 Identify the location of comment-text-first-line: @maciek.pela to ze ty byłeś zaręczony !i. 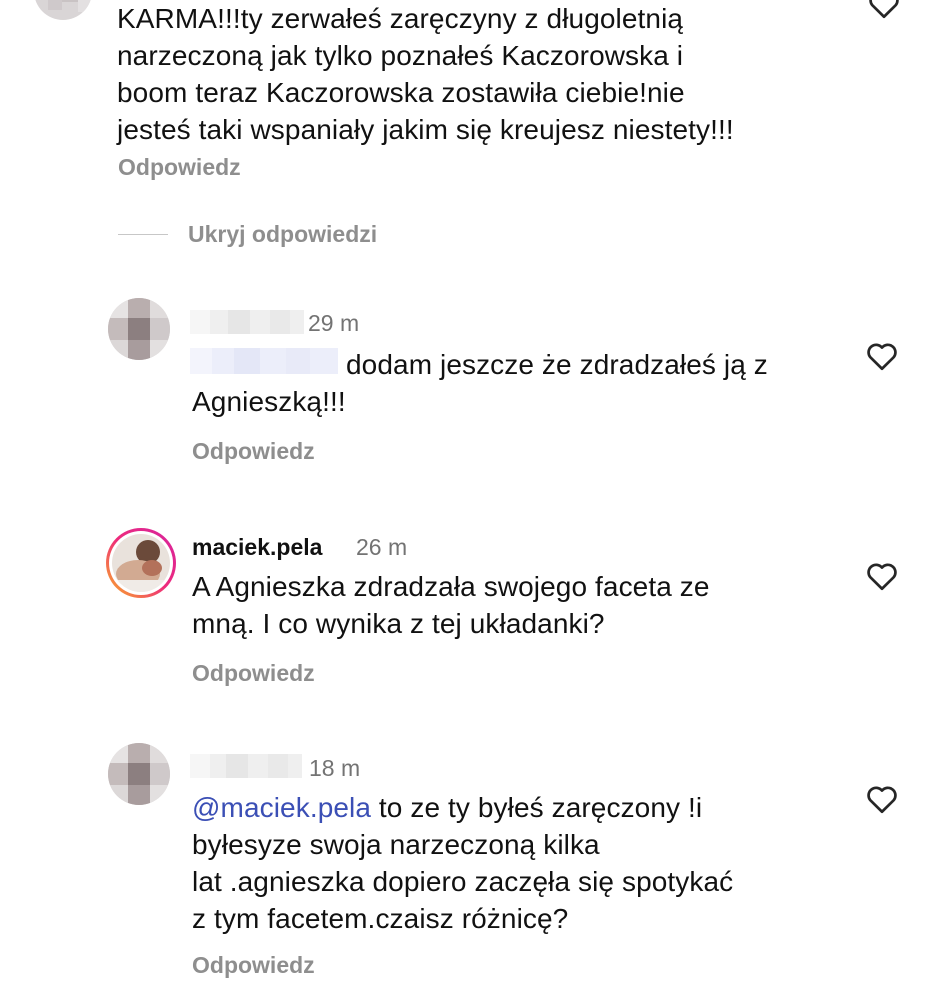
(522, 807).